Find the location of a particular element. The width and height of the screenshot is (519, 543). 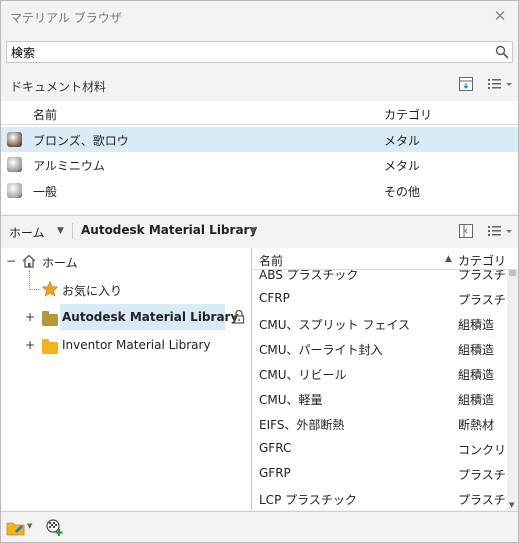

material-name: ブロンズ、歌ロウ is located at coordinates (81, 141).